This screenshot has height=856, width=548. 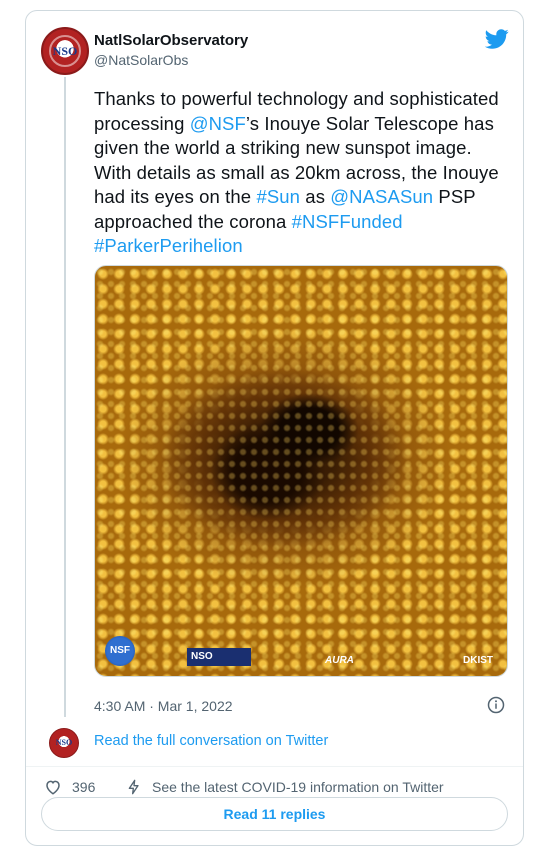 I want to click on twitter-bird-icon, so click(x=497, y=39).